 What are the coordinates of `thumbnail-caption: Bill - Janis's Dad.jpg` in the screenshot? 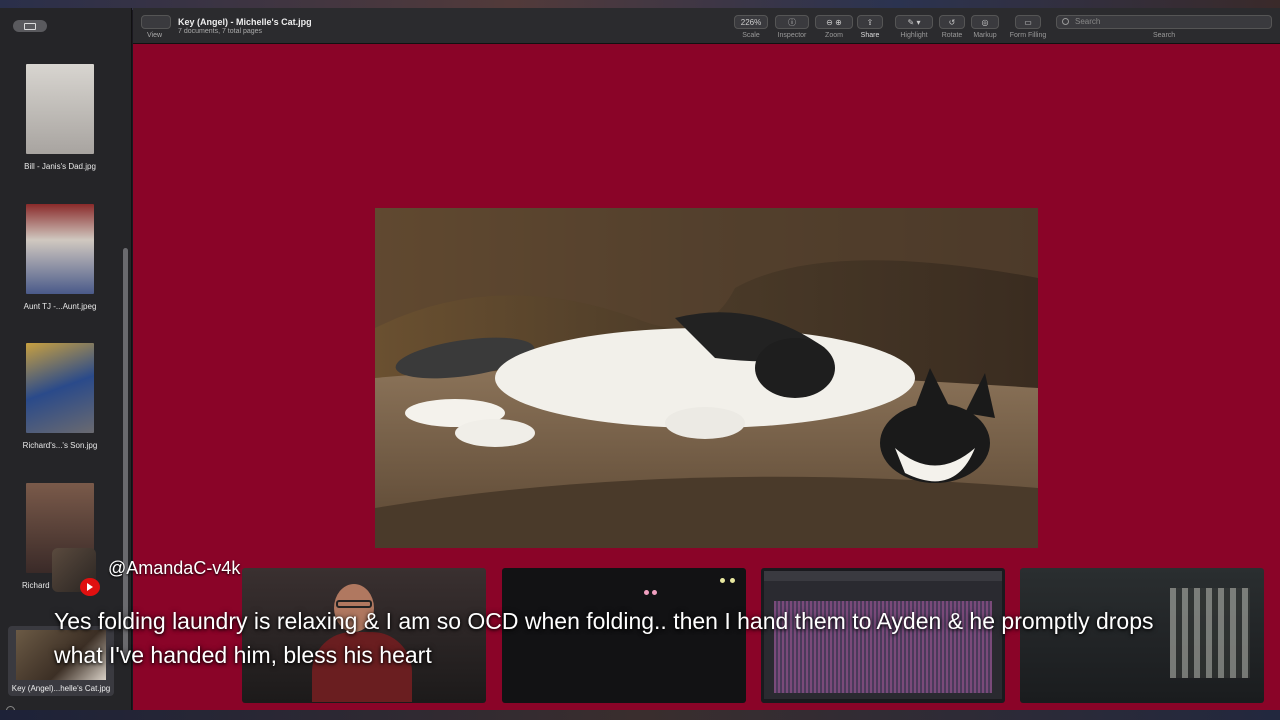 It's located at (60, 166).